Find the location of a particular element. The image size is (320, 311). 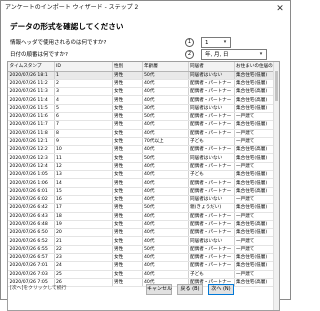

table-cell: 14 is located at coordinates (83, 183).